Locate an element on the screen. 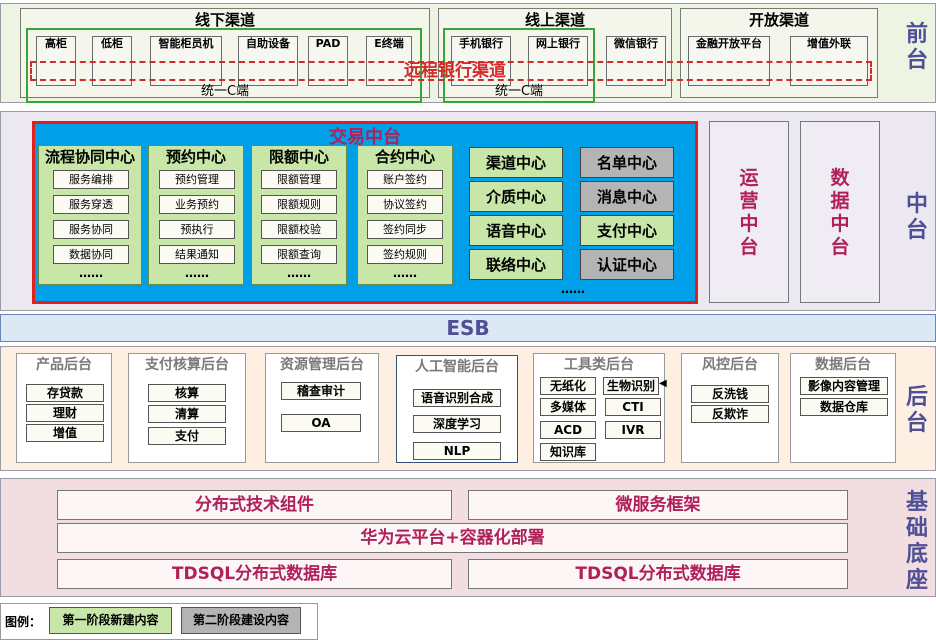 This screenshot has height=643, width=936. center-title: 限额中心 is located at coordinates (298, 157).